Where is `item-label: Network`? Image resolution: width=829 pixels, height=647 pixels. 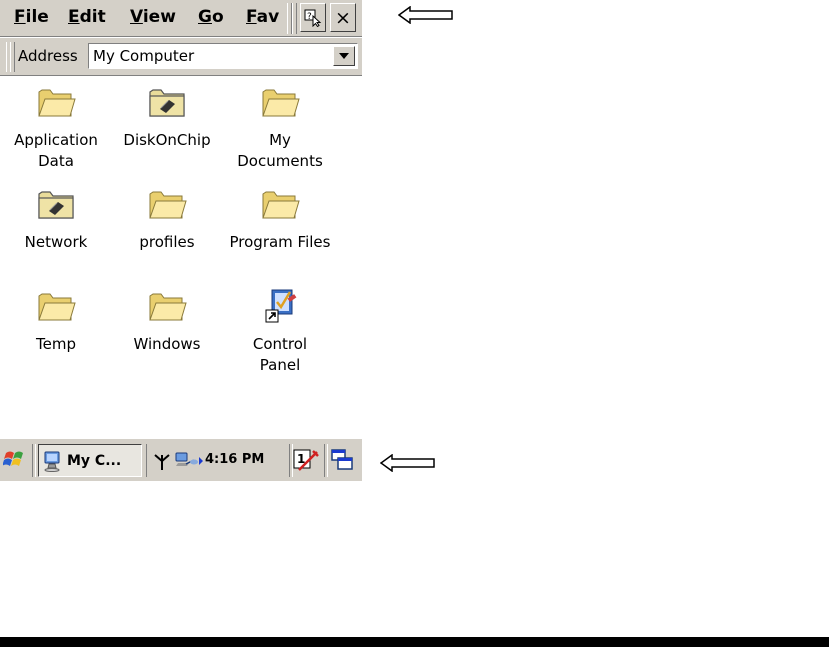
item-label: Network is located at coordinates (56, 242).